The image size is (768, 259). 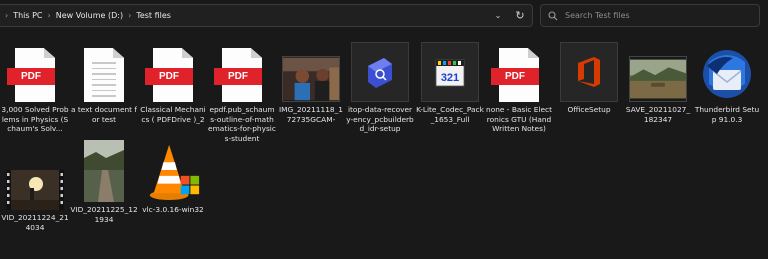 What do you see at coordinates (727, 114) in the screenshot?
I see `file-name: Thunderbird Setup 91.0.3` at bounding box center [727, 114].